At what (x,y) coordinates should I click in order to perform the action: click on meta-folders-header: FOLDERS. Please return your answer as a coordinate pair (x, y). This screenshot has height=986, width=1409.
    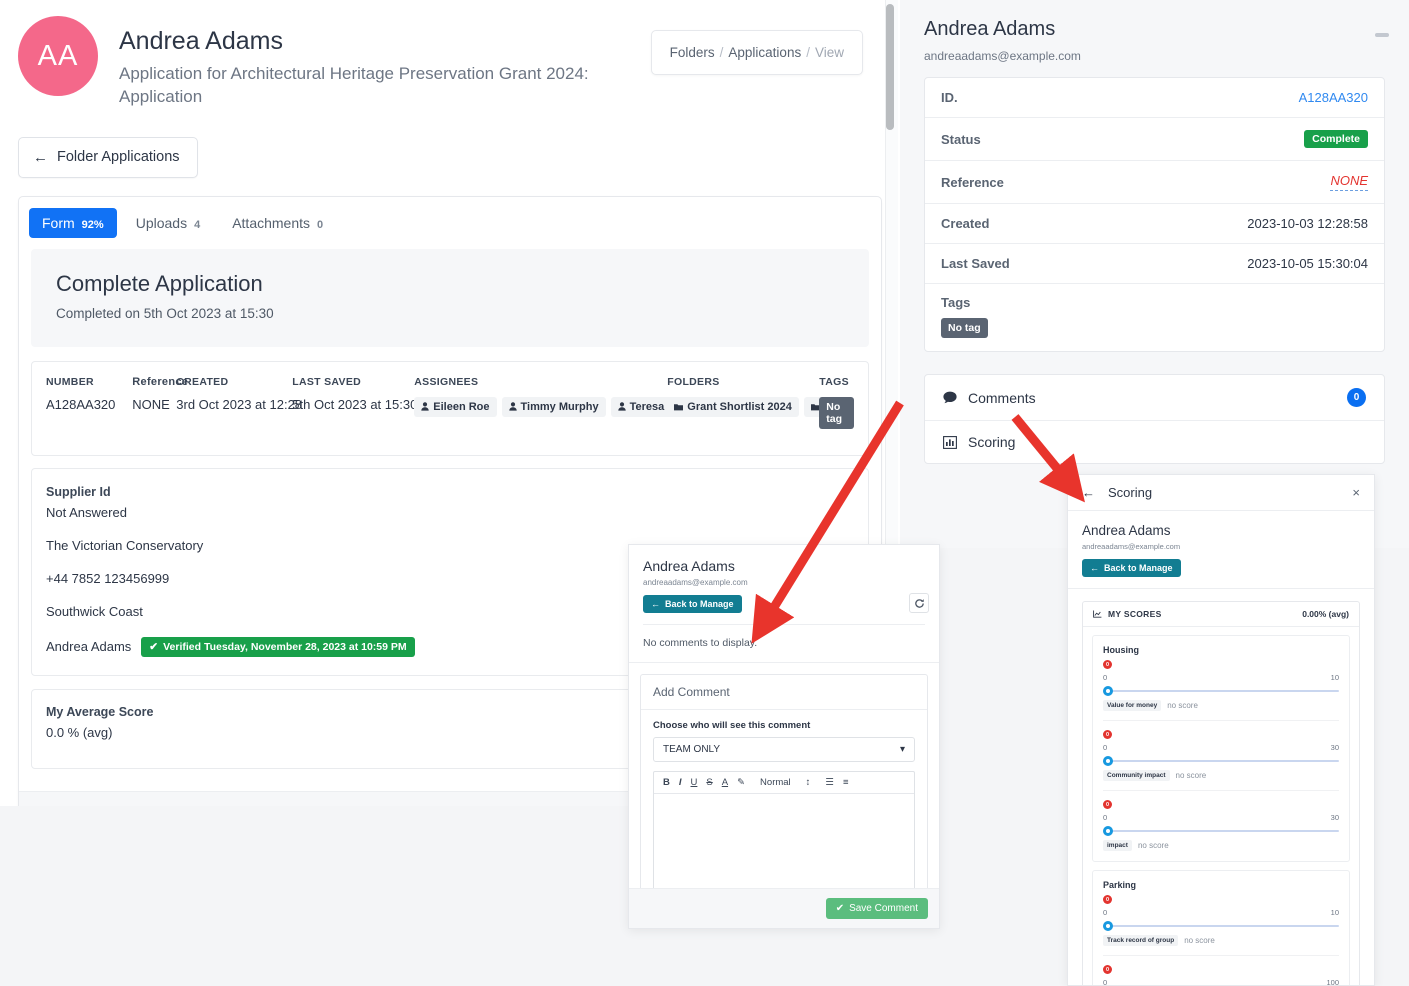
    Looking at the image, I should click on (693, 381).